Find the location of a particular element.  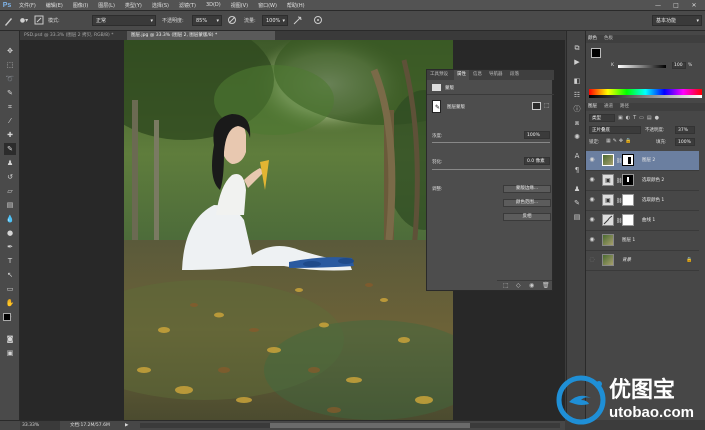

screen-mode-icon: ▣ is located at coordinates (10, 353).